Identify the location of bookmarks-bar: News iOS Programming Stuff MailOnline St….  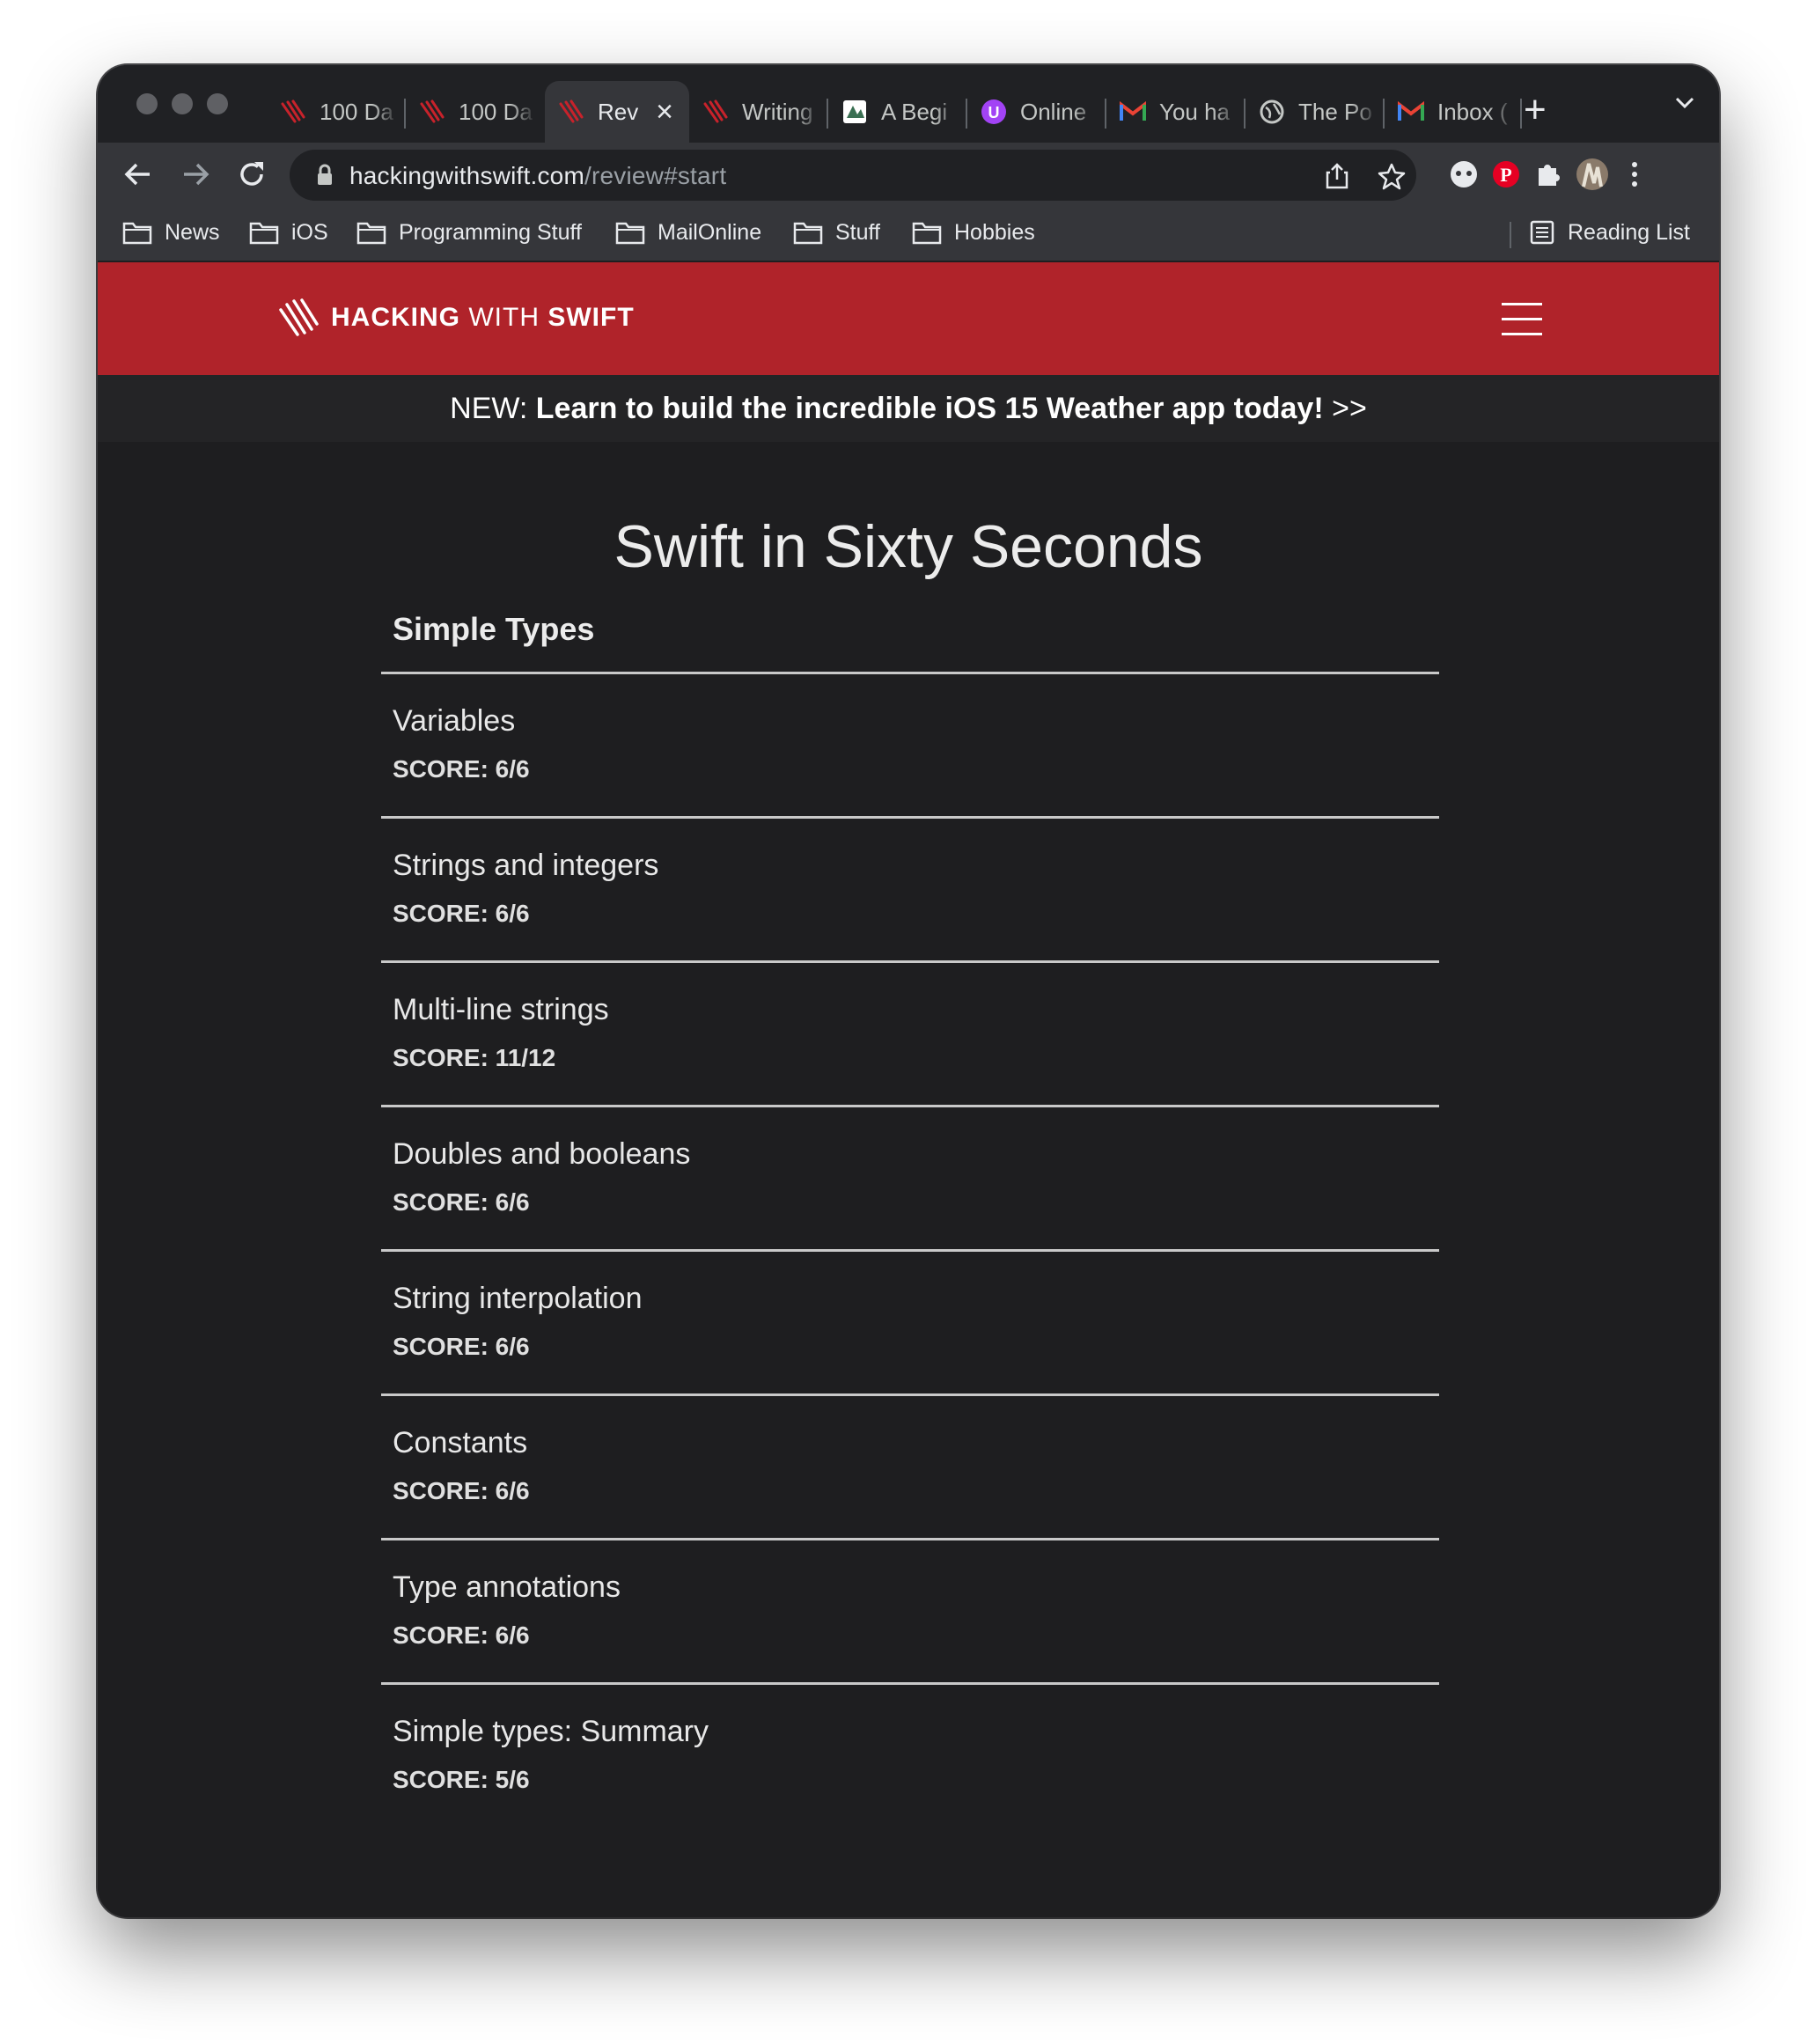
(909, 233).